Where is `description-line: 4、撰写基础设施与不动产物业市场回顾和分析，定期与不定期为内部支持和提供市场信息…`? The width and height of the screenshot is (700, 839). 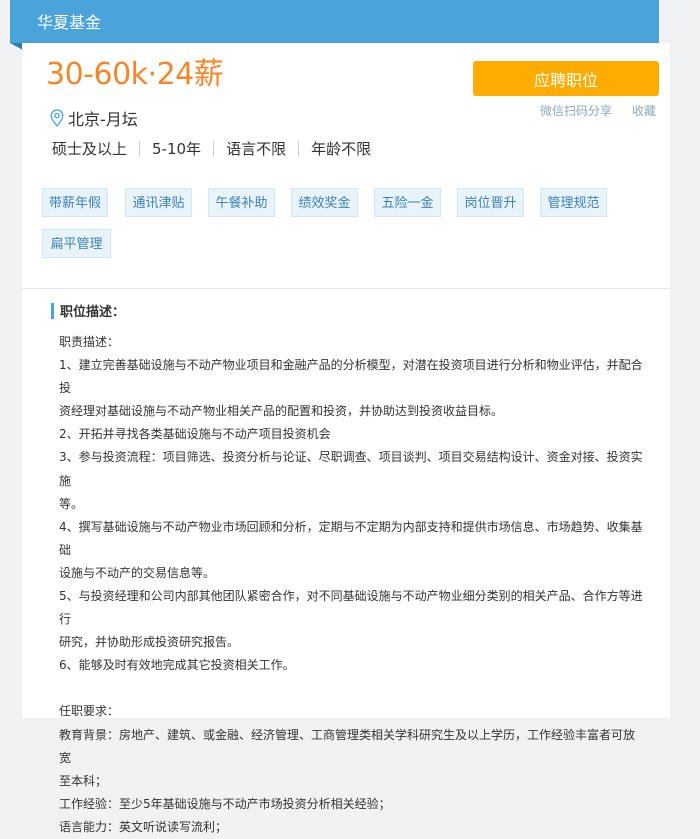
description-line: 4、撰写基础设施与不动产物业市场回顾和分析，定期与不定期为内部支持和提供市场信息… is located at coordinates (351, 538).